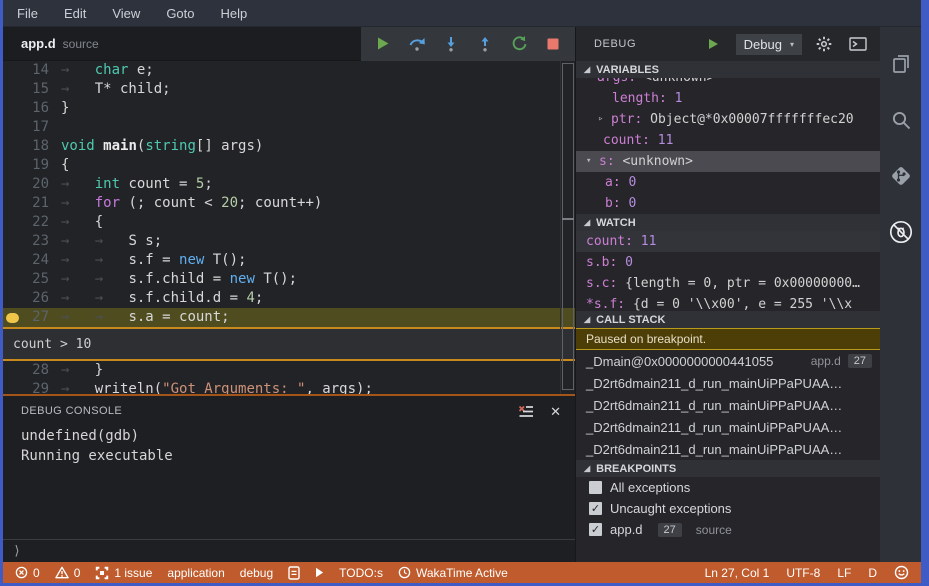 This screenshot has width=929, height=586. Describe the element at coordinates (901, 120) in the screenshot. I see `search-icon` at that location.